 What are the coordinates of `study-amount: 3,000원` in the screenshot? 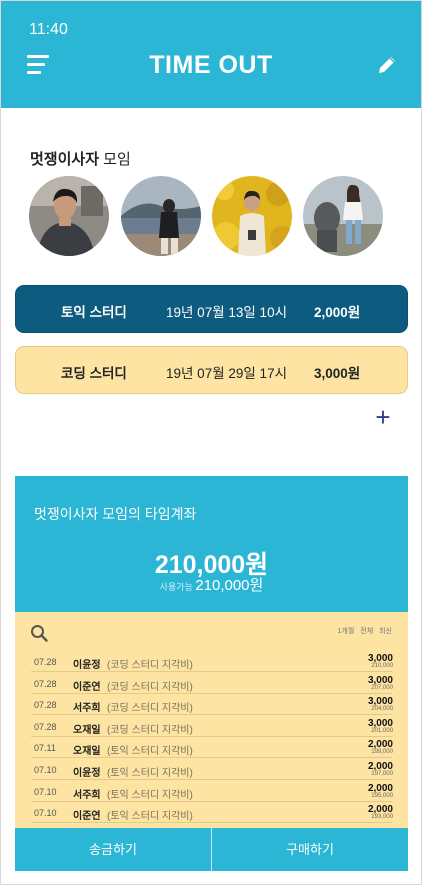 It's located at (337, 373).